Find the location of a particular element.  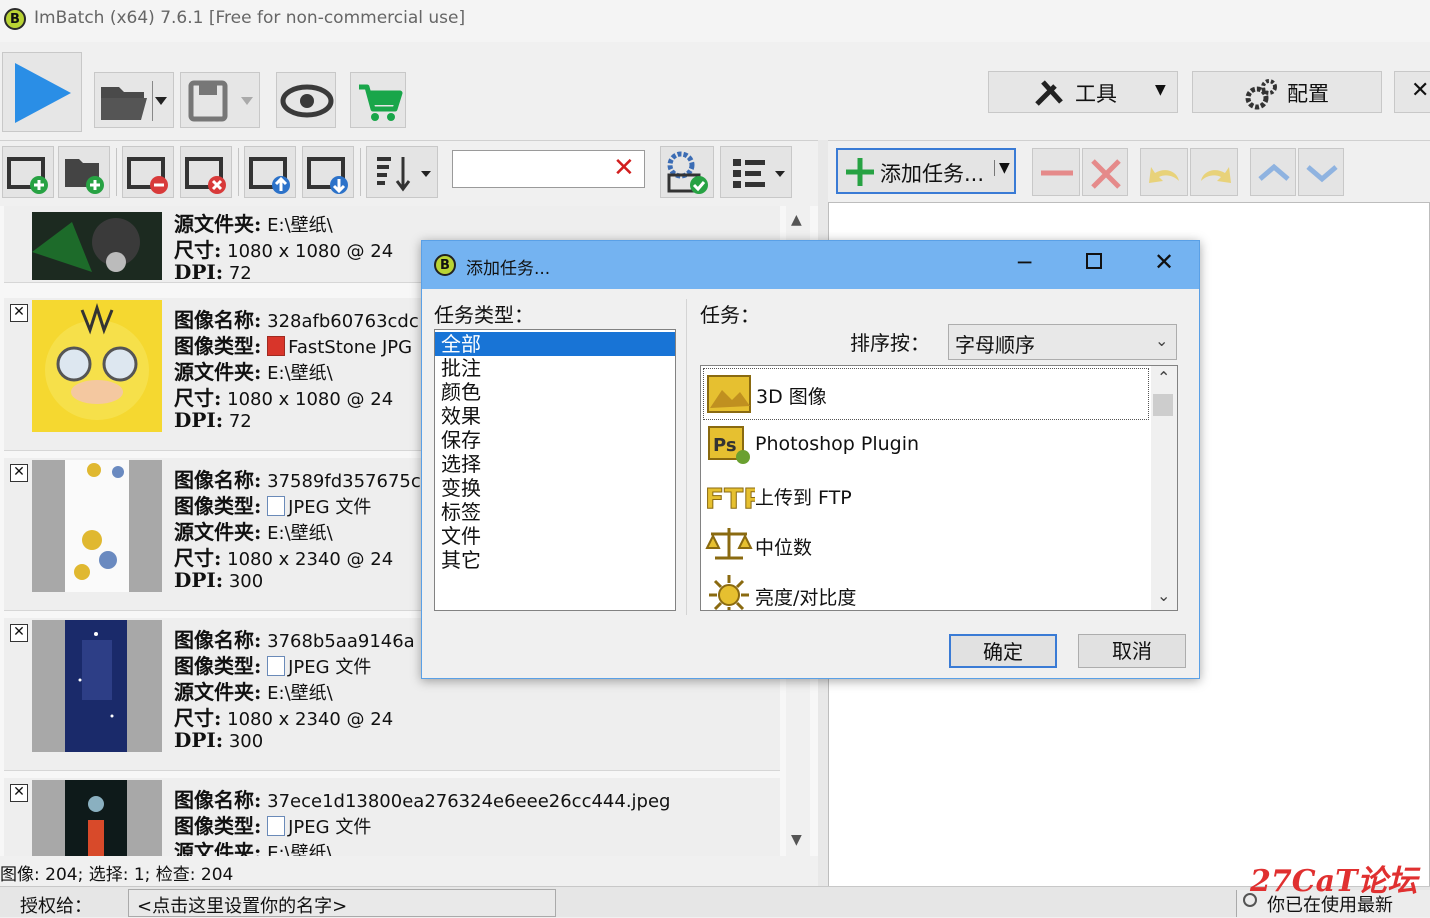

config-button: 配置 is located at coordinates (1287, 92).